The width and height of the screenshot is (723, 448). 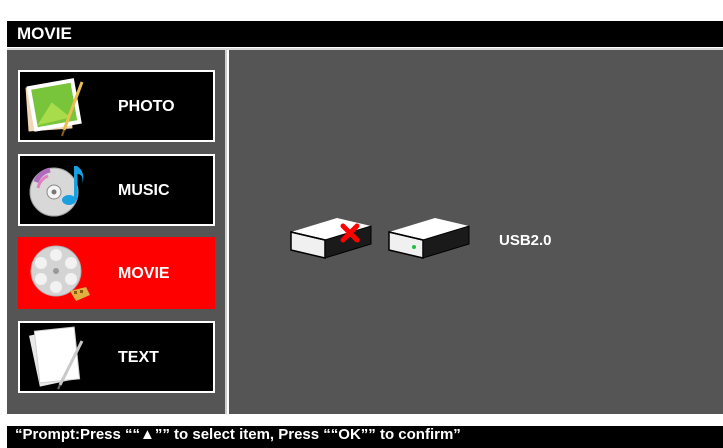 I want to click on menu-item-music: MUSIC, so click(x=116, y=190).